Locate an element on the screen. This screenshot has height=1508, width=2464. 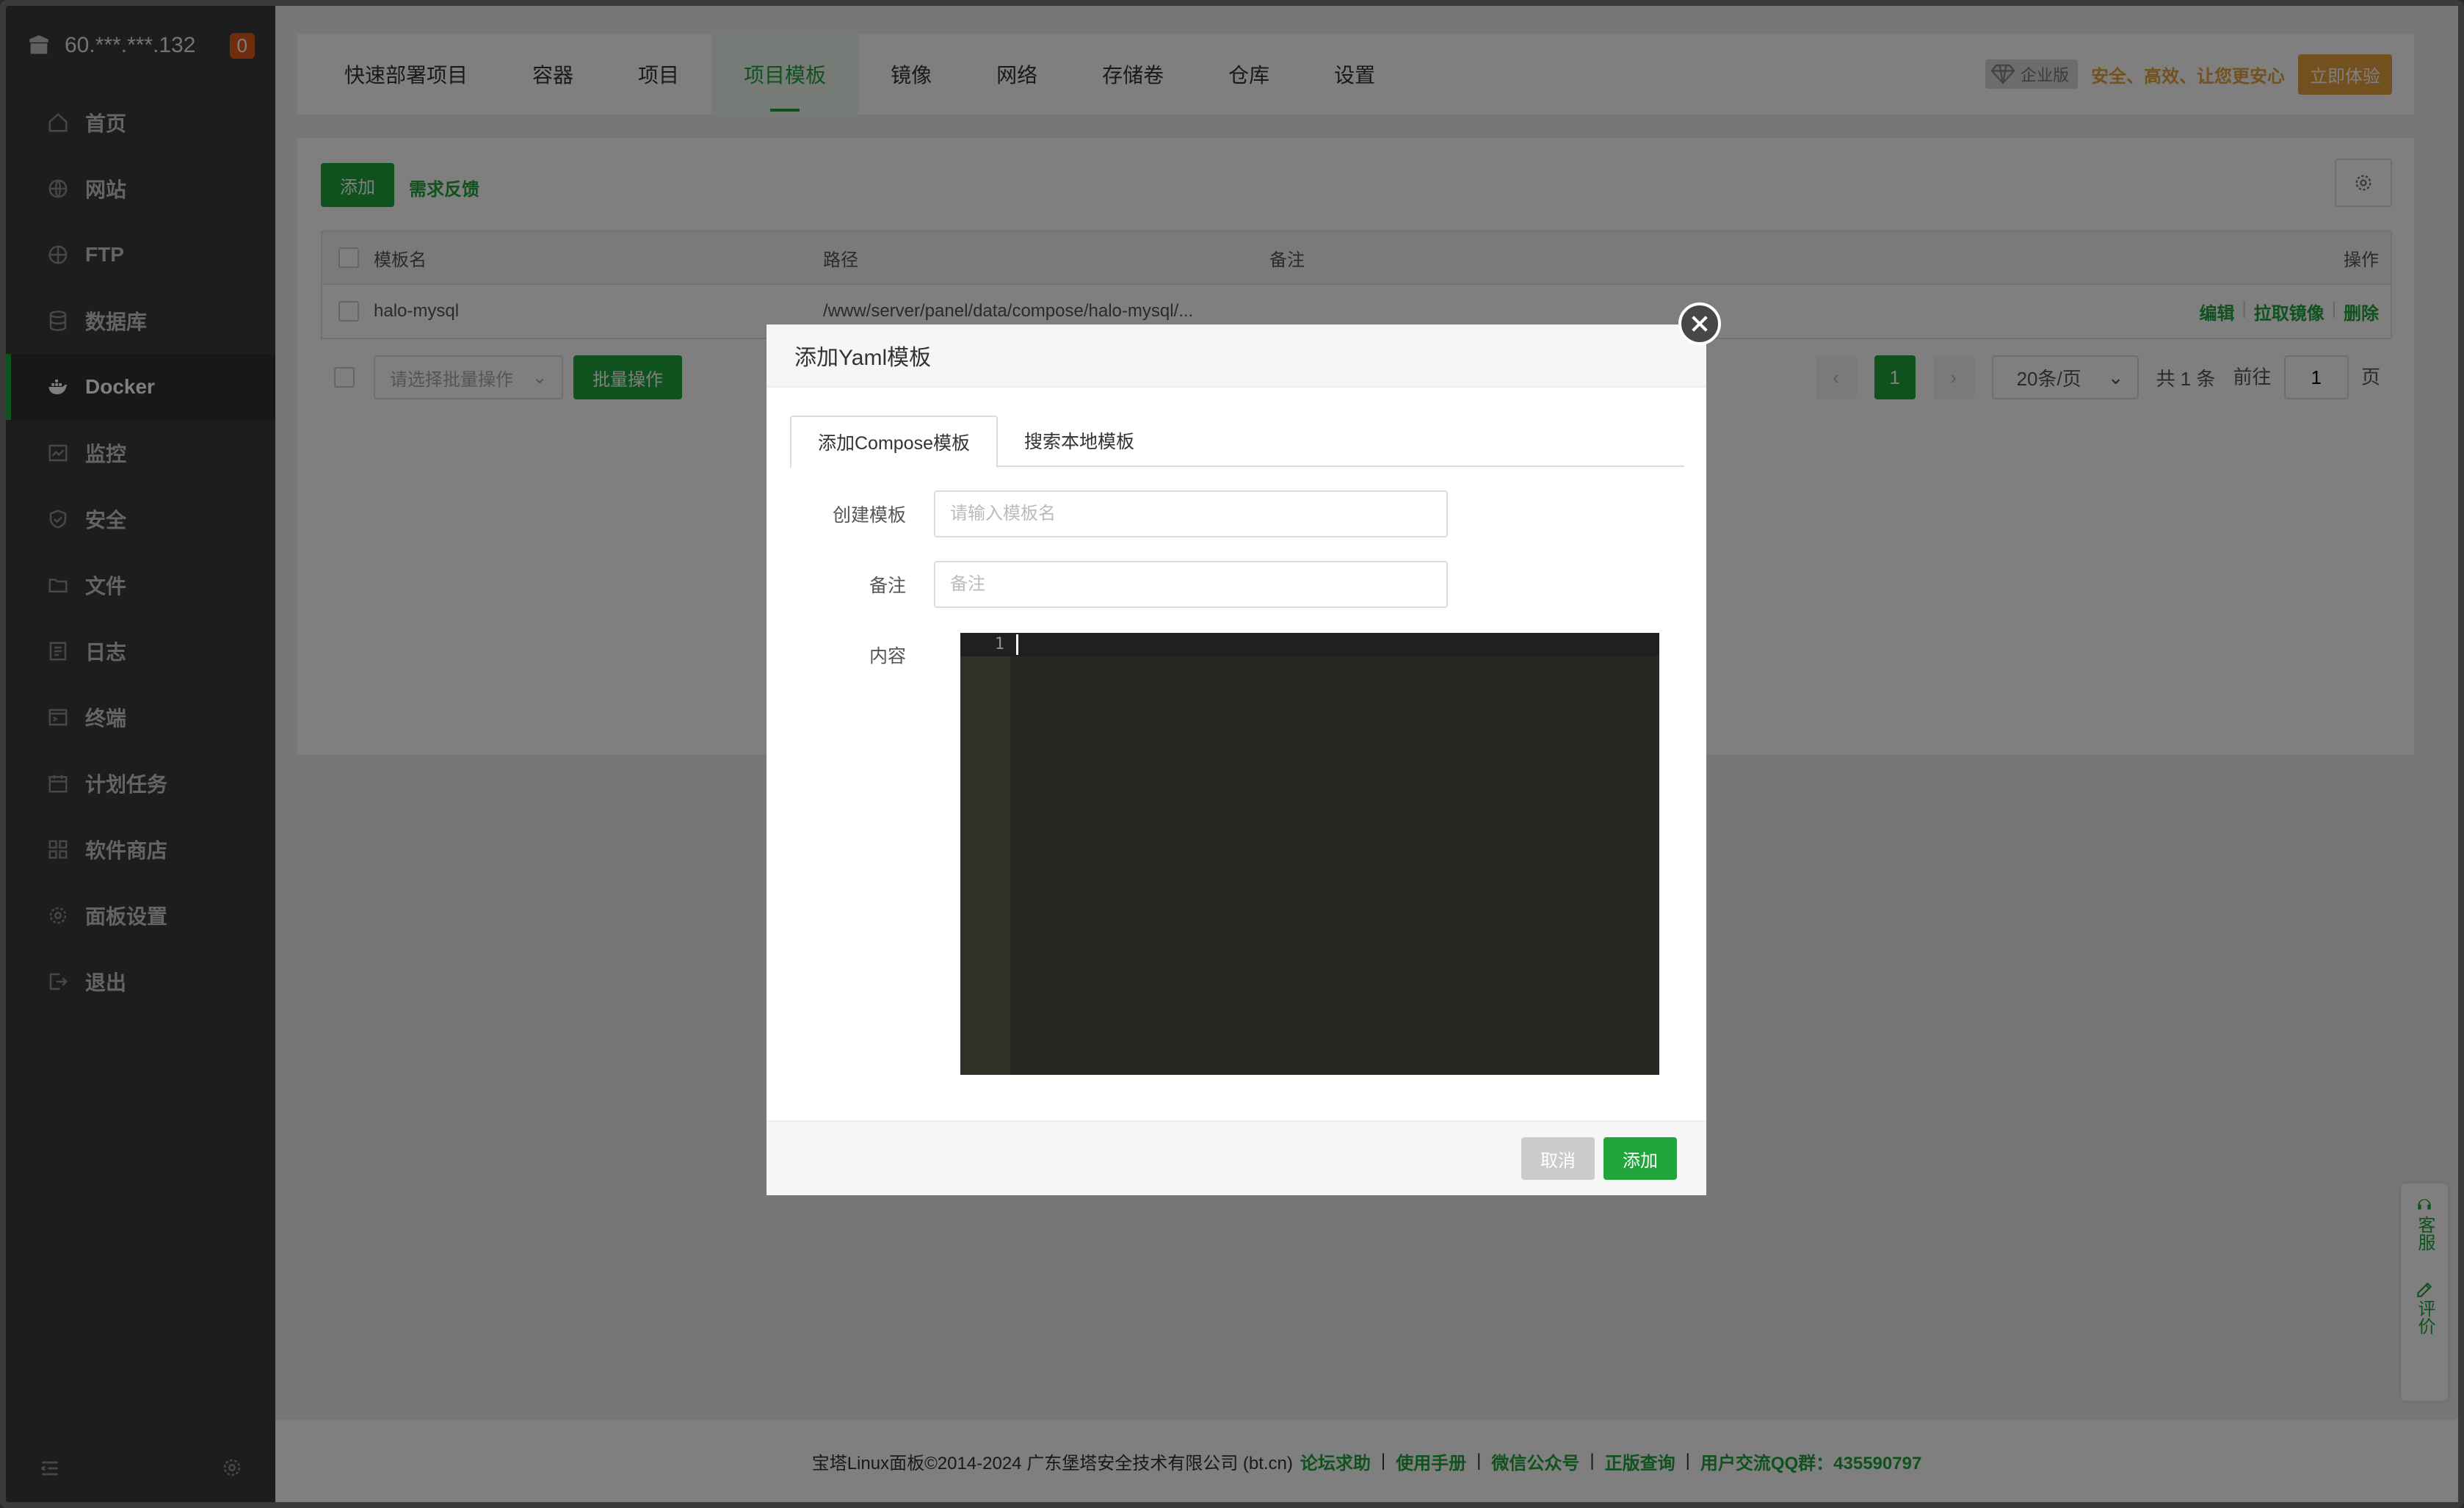
template-name-label: 创建模板 is located at coordinates (869, 515).